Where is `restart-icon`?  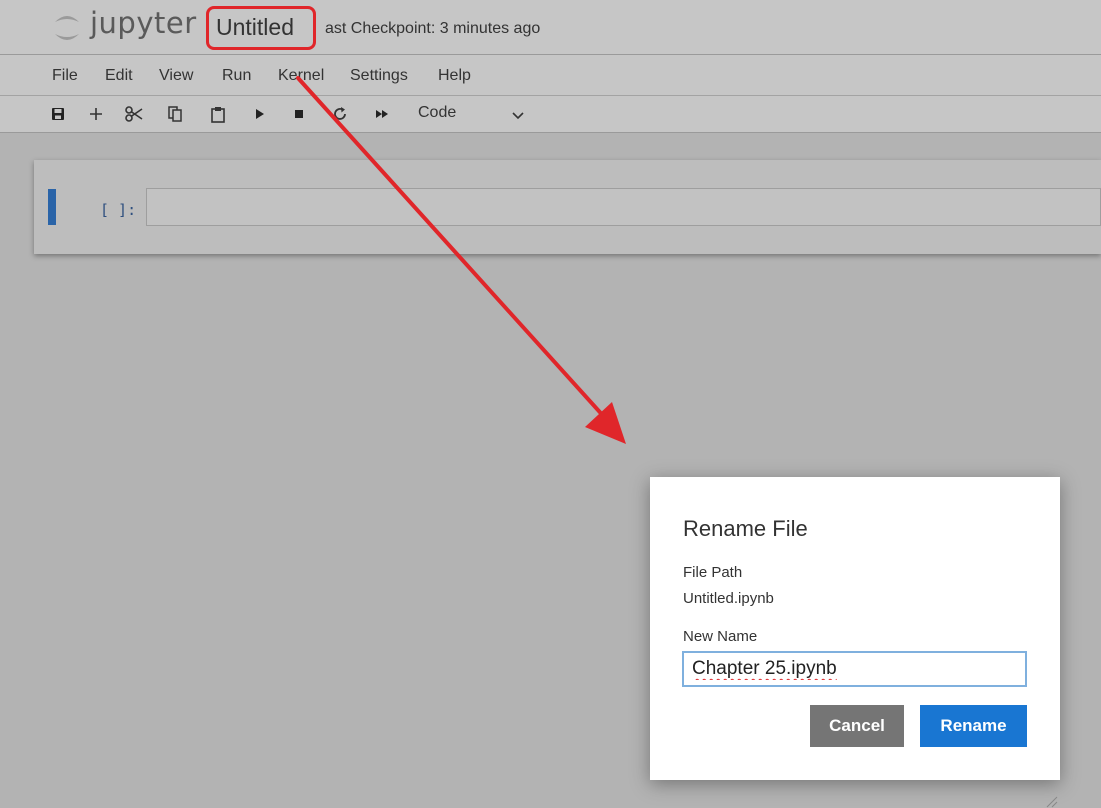
restart-icon is located at coordinates (340, 114).